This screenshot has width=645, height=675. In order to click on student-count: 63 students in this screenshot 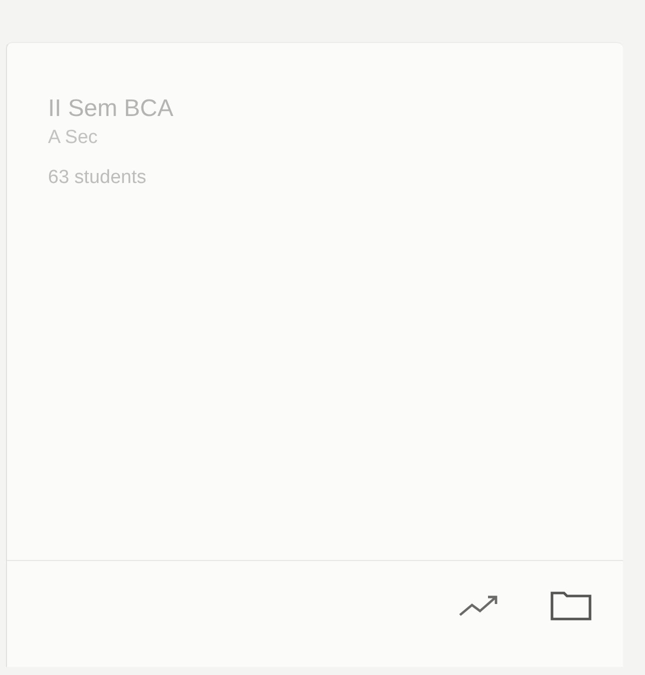, I will do `click(97, 178)`.